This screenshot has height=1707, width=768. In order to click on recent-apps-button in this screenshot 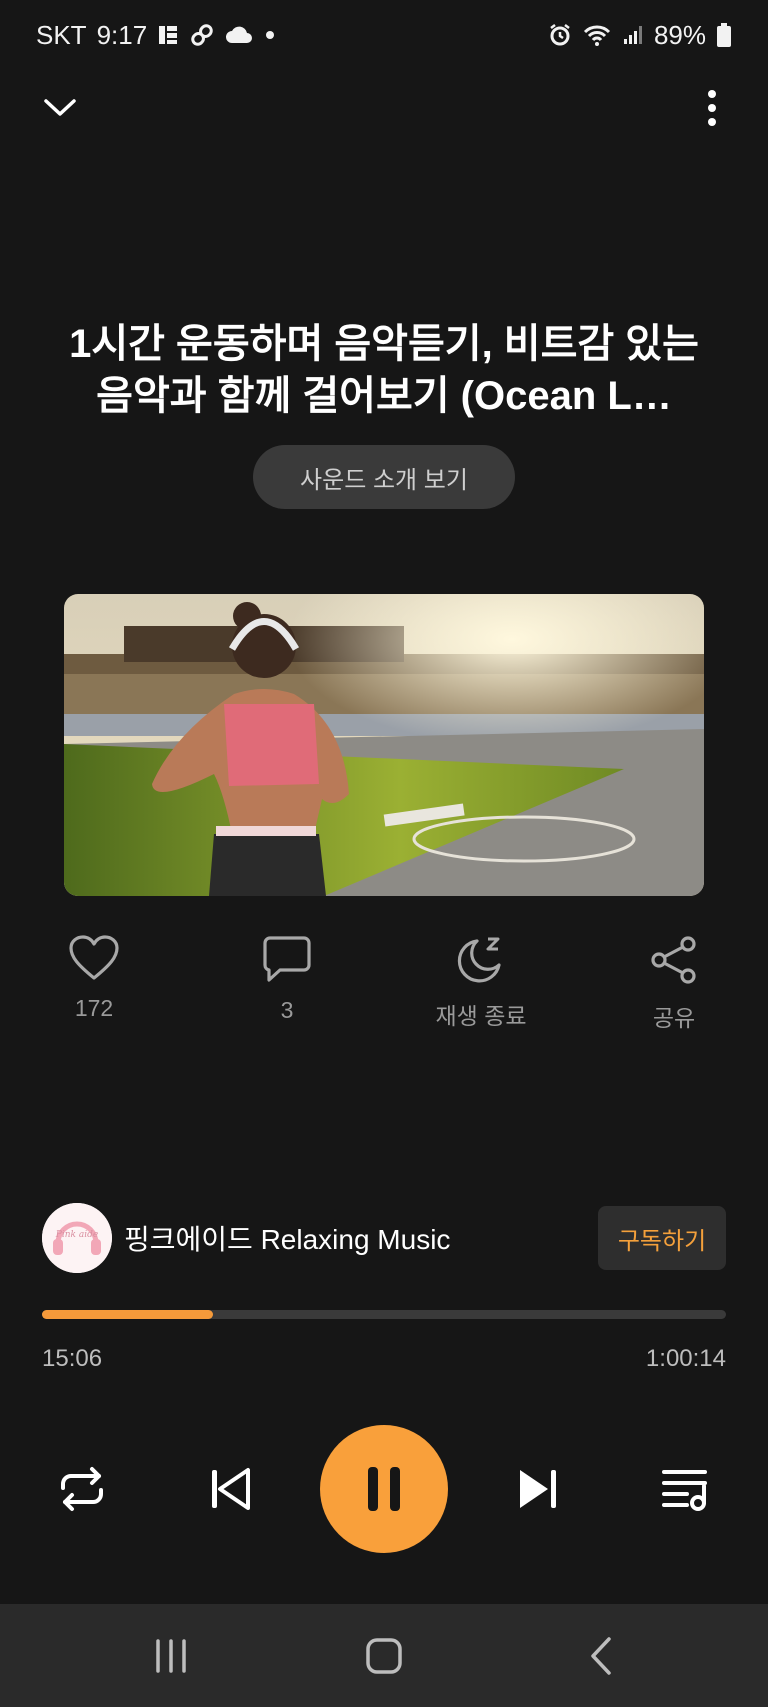, I will do `click(171, 1656)`.